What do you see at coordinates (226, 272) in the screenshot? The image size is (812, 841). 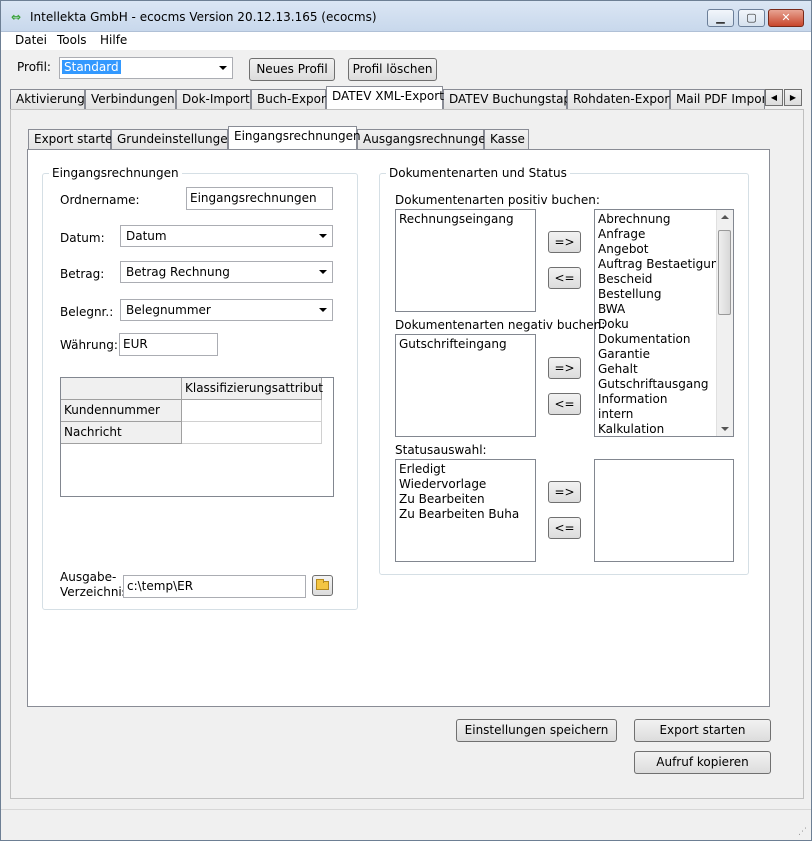 I see `betrag-select: Betrag Rechnung` at bounding box center [226, 272].